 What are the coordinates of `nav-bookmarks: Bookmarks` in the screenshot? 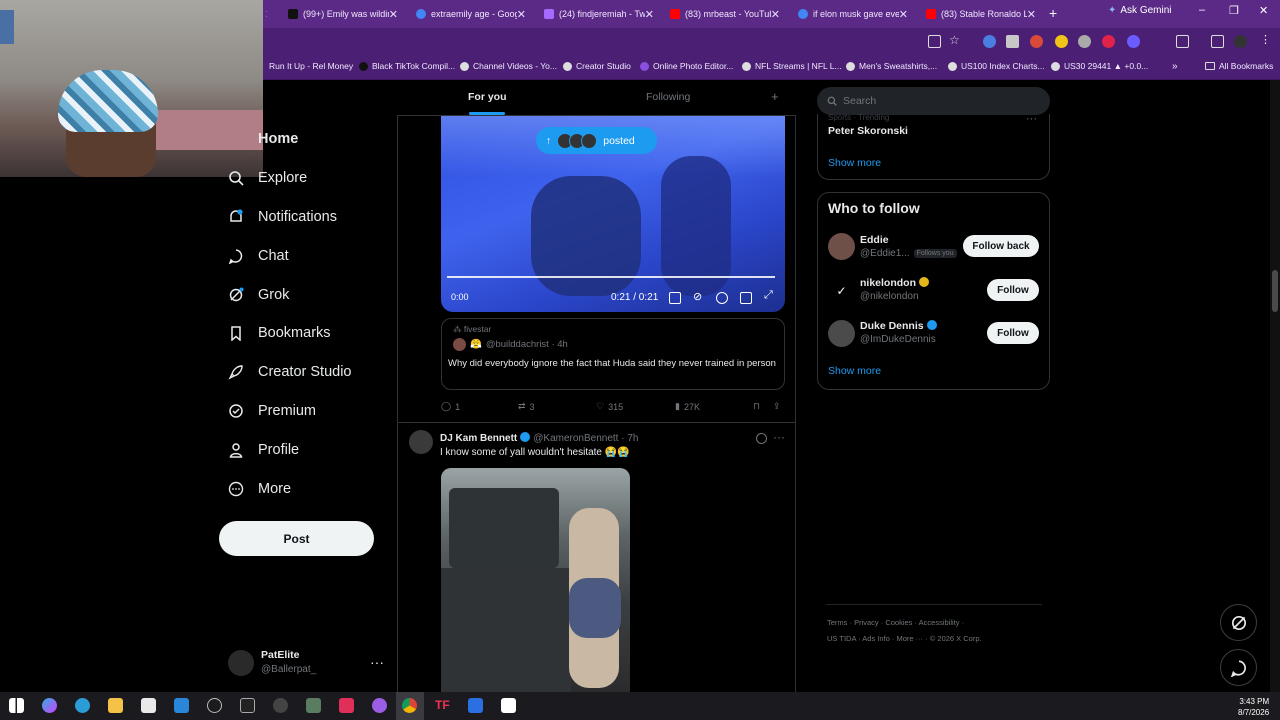 It's located at (279, 333).